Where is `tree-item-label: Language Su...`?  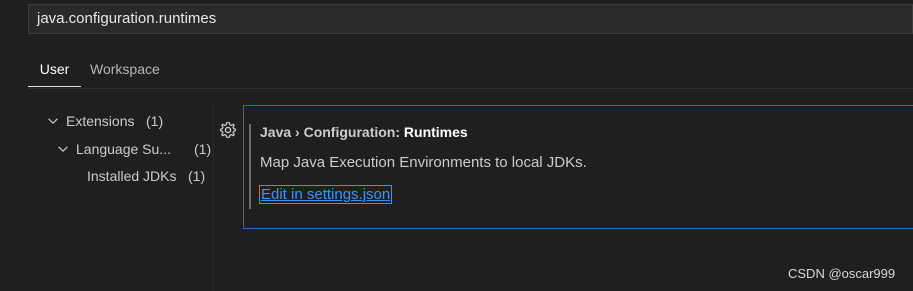 tree-item-label: Language Su... is located at coordinates (123, 149).